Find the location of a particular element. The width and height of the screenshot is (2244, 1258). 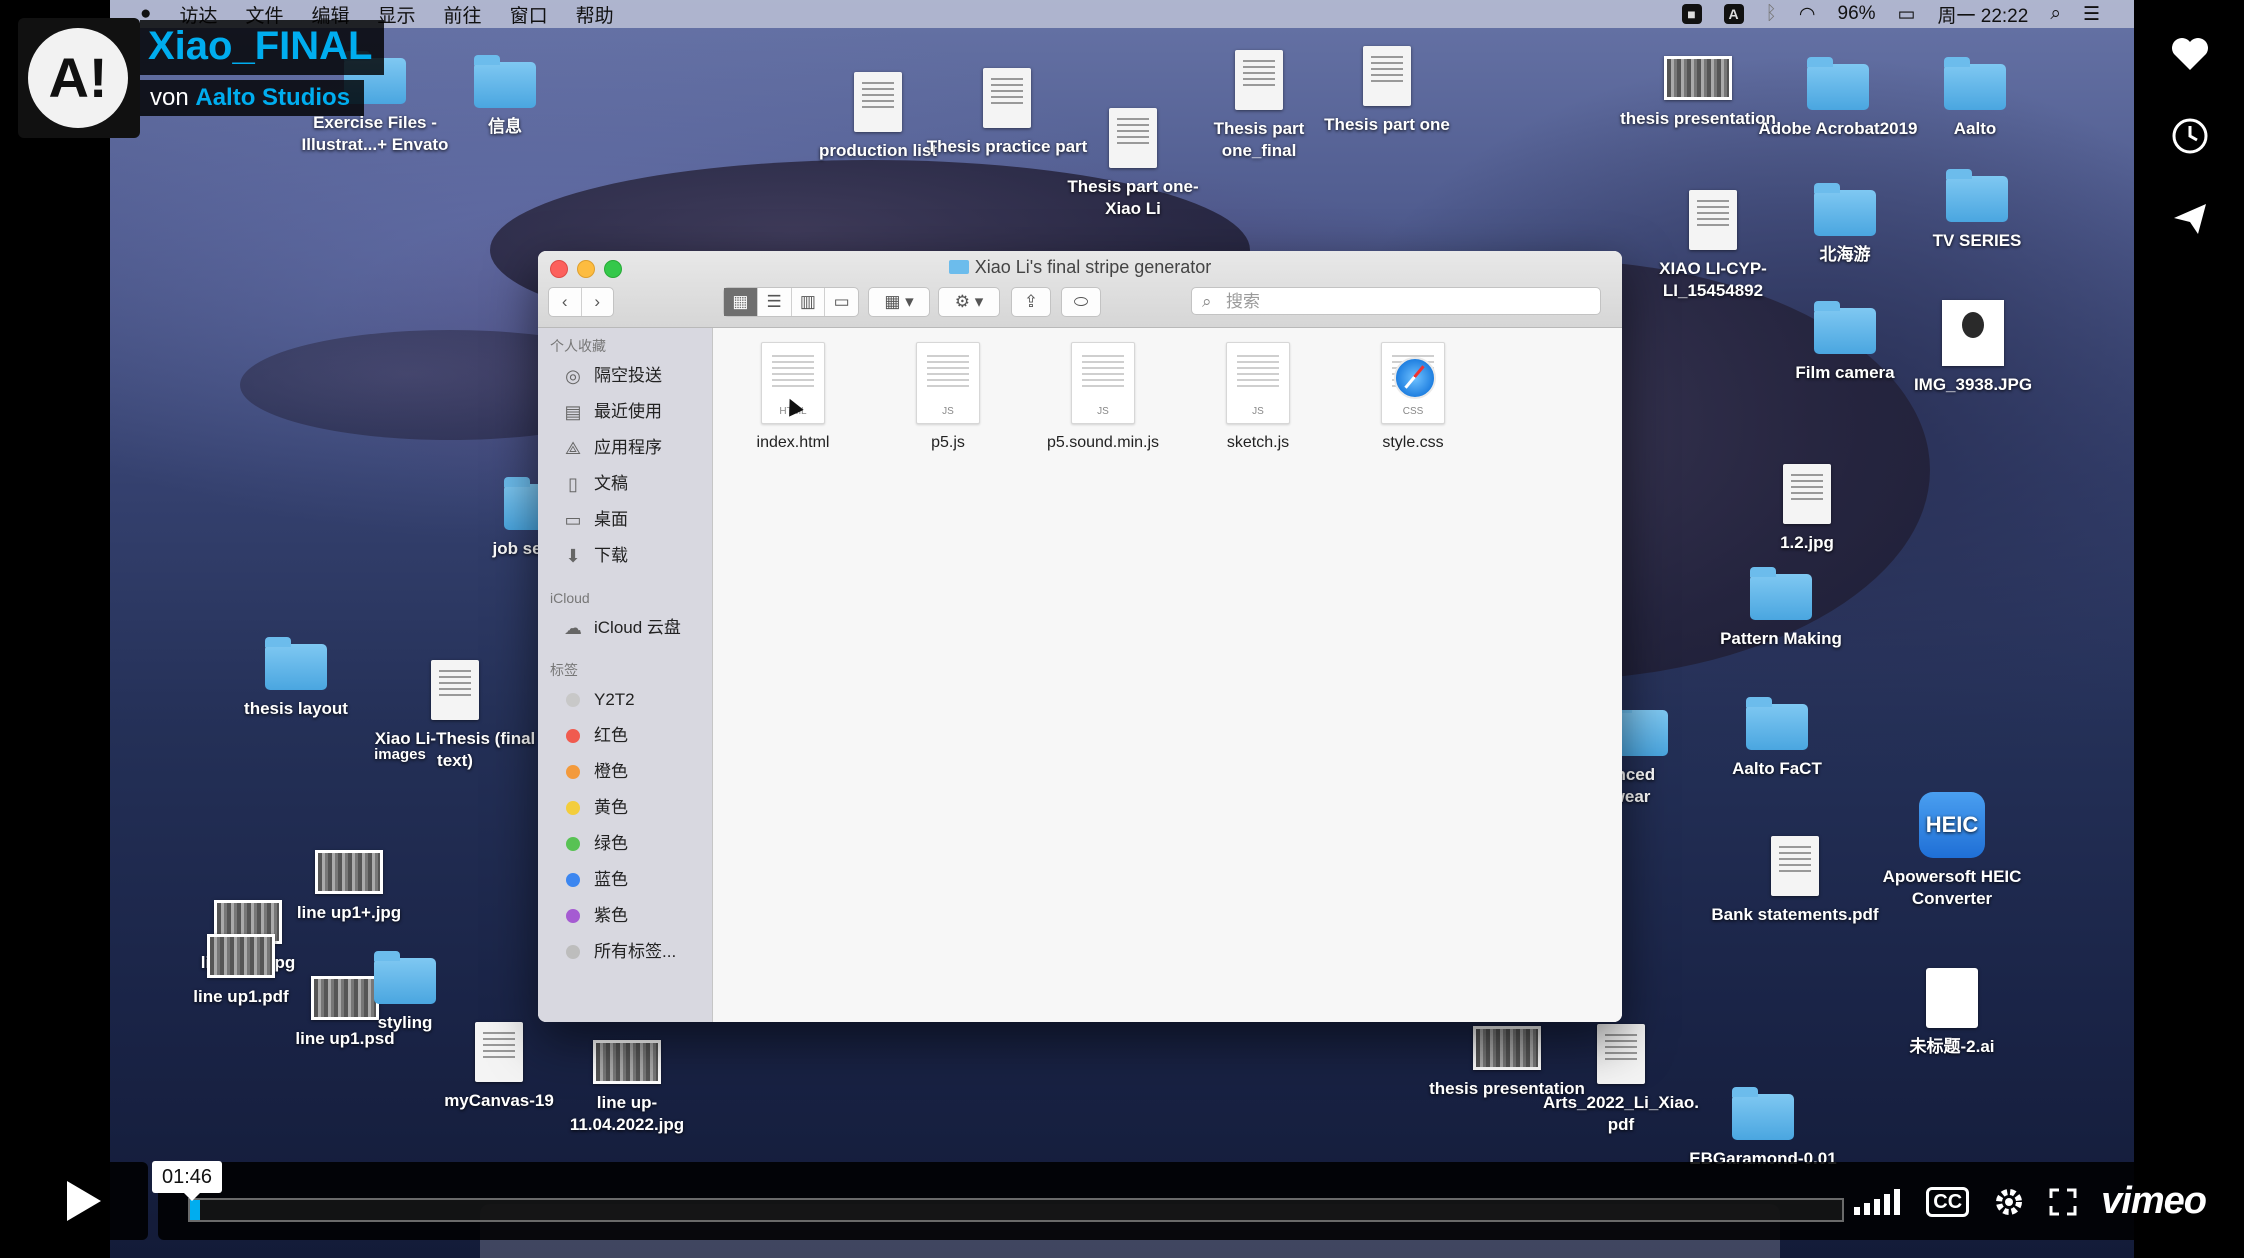

file-ext-label: CSS is located at coordinates (1413, 411).